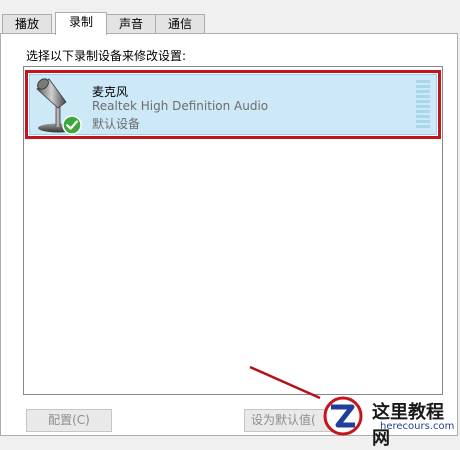  I want to click on device-name: 麦克风, so click(110, 92).